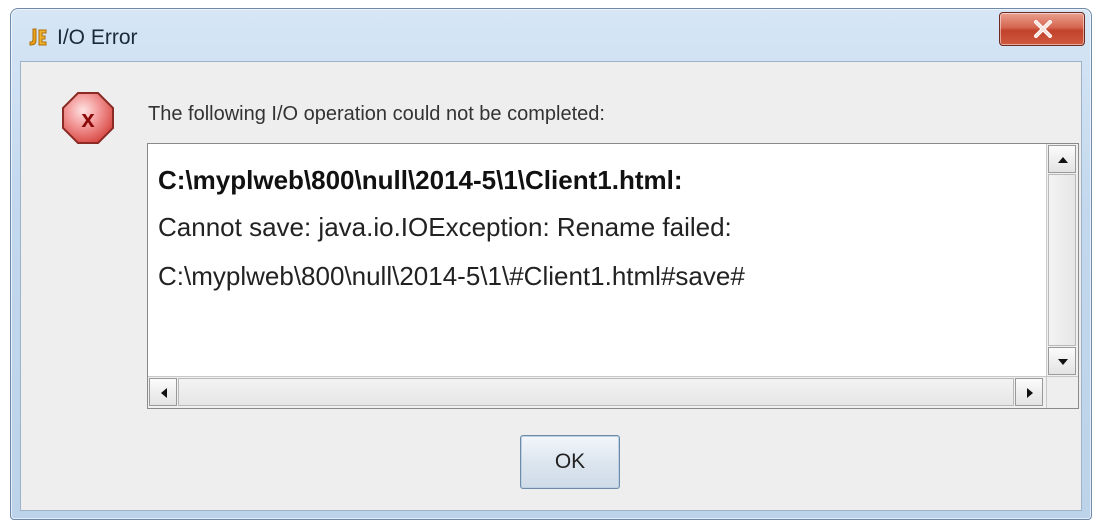 The image size is (1102, 527). I want to click on vertical-scrollbar, so click(1062, 260).